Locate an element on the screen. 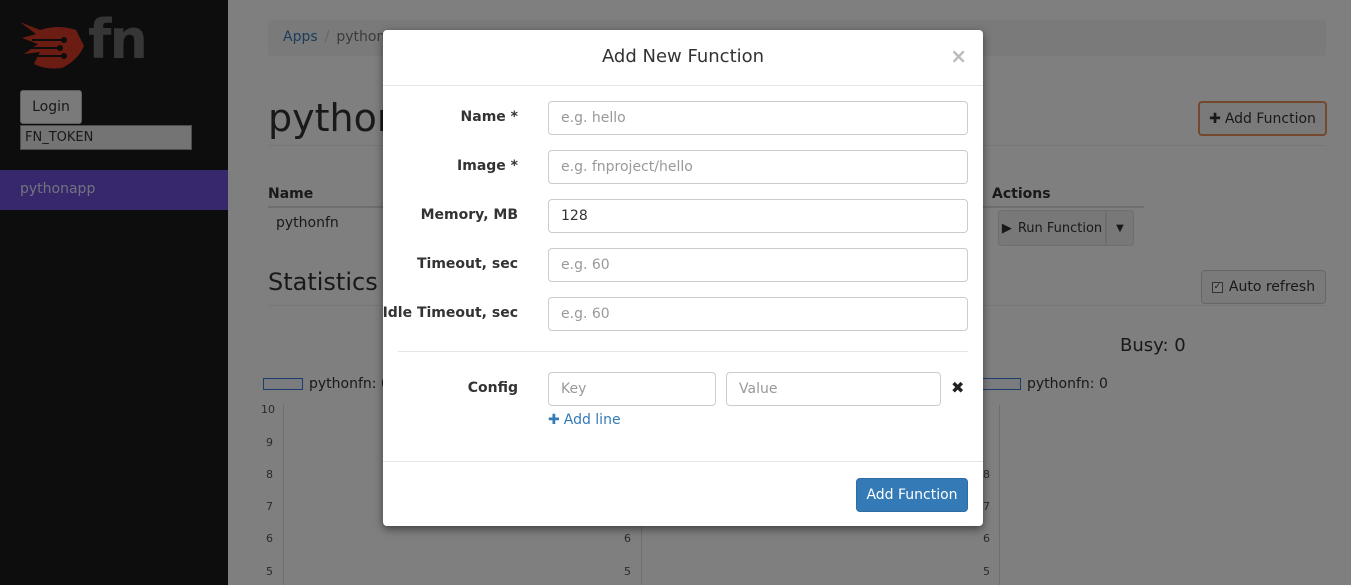  add-line-label: Add line is located at coordinates (592, 420).